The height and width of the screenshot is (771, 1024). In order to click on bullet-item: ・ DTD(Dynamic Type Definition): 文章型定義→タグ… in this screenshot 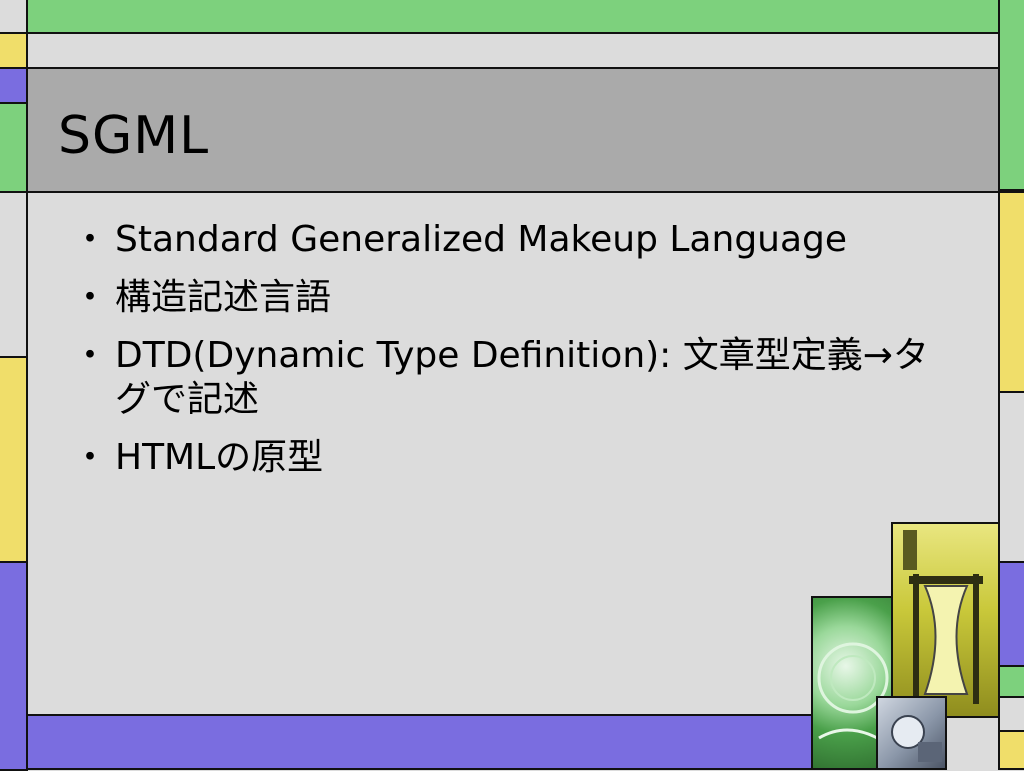, I will do `click(512, 378)`.